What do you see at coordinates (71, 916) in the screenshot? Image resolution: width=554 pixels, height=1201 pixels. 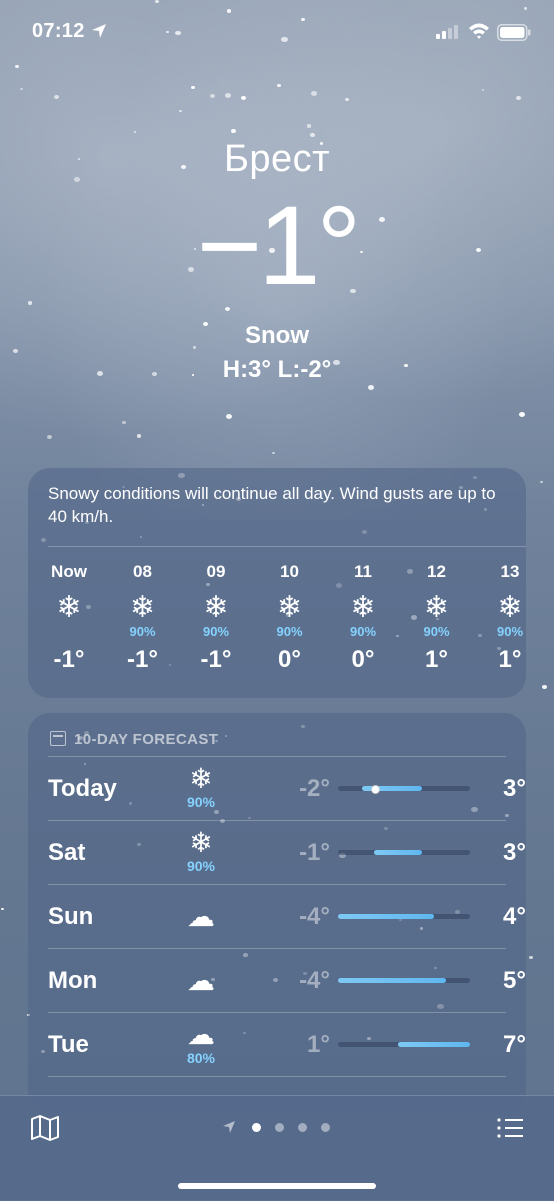 I see `day-name: Sun` at bounding box center [71, 916].